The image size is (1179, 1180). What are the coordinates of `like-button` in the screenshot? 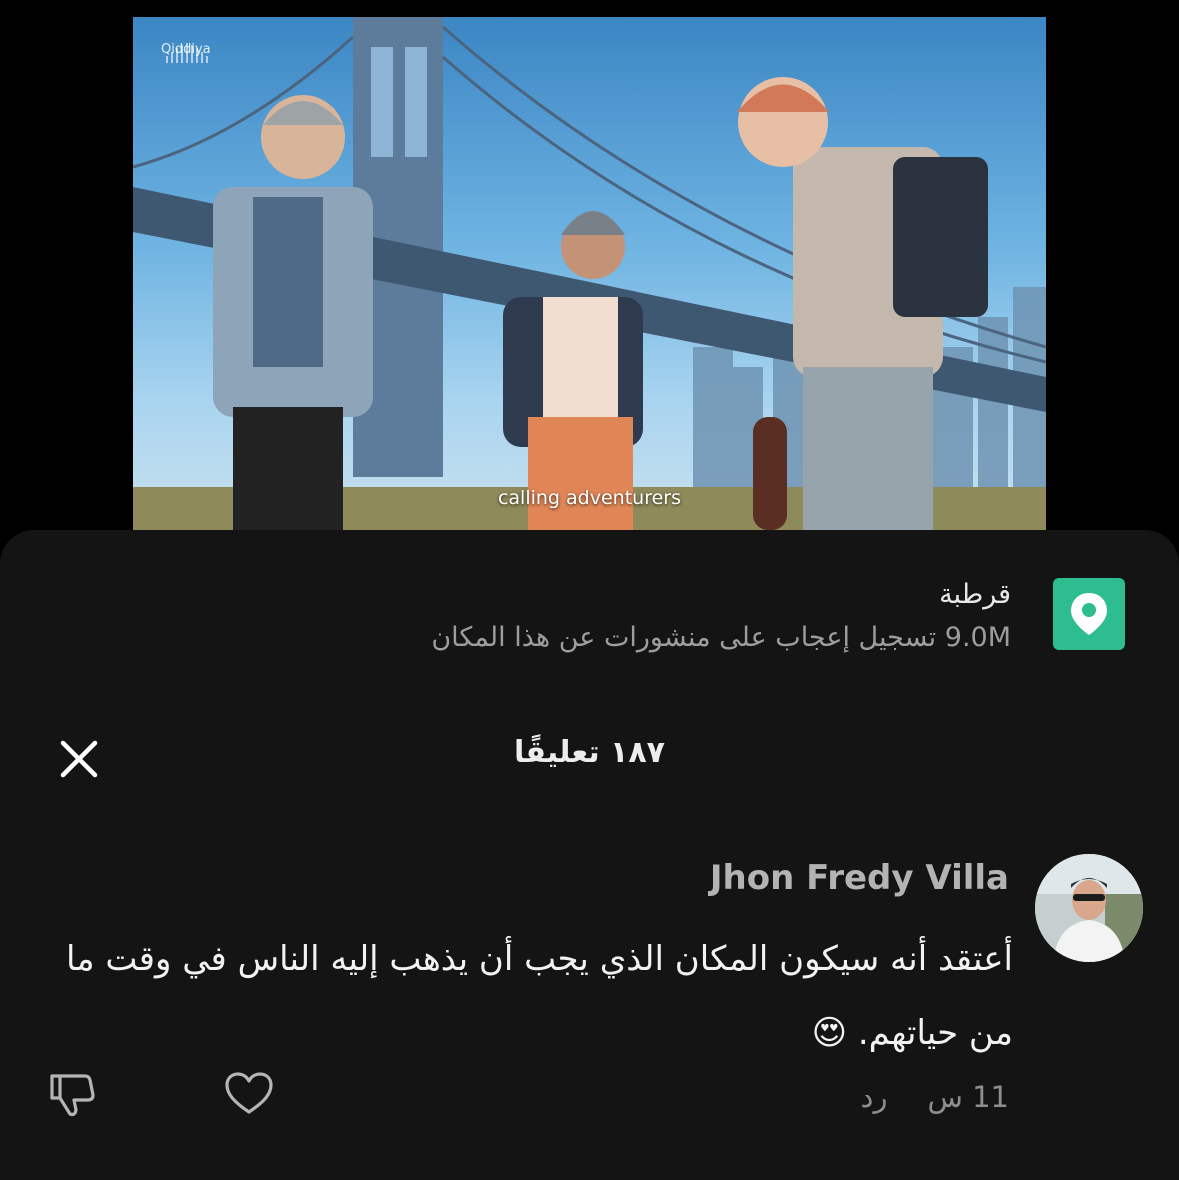 It's located at (249, 1094).